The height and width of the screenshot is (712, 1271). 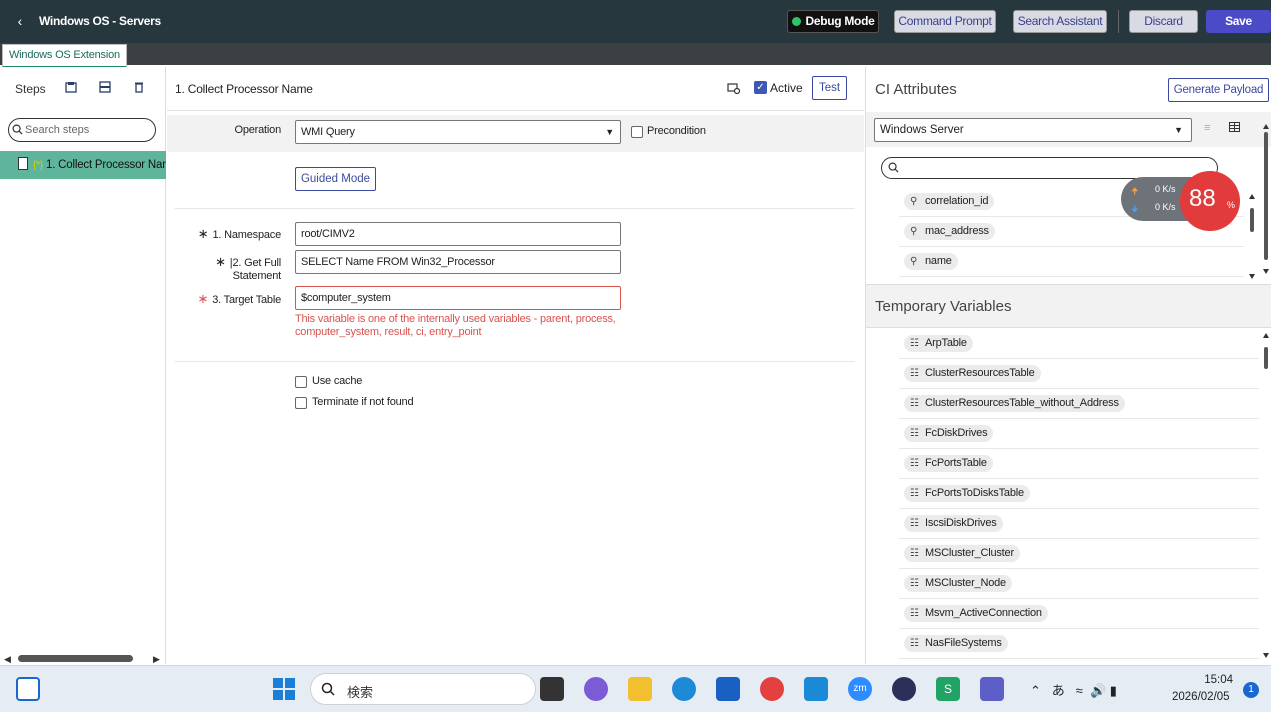 What do you see at coordinates (301, 382) in the screenshot?
I see `use-cache-checkbox` at bounding box center [301, 382].